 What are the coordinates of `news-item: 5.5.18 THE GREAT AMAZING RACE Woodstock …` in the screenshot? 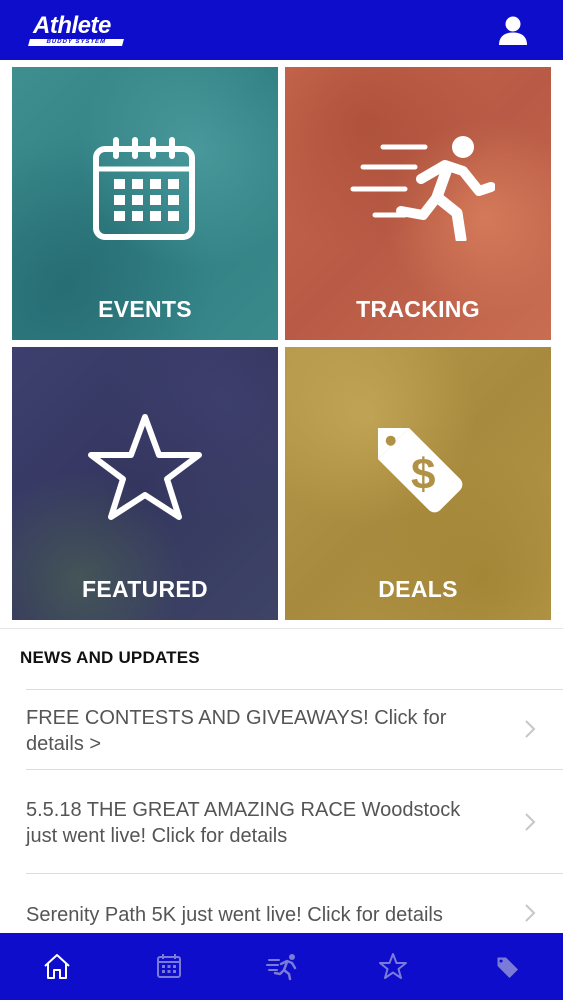 It's located at (294, 821).